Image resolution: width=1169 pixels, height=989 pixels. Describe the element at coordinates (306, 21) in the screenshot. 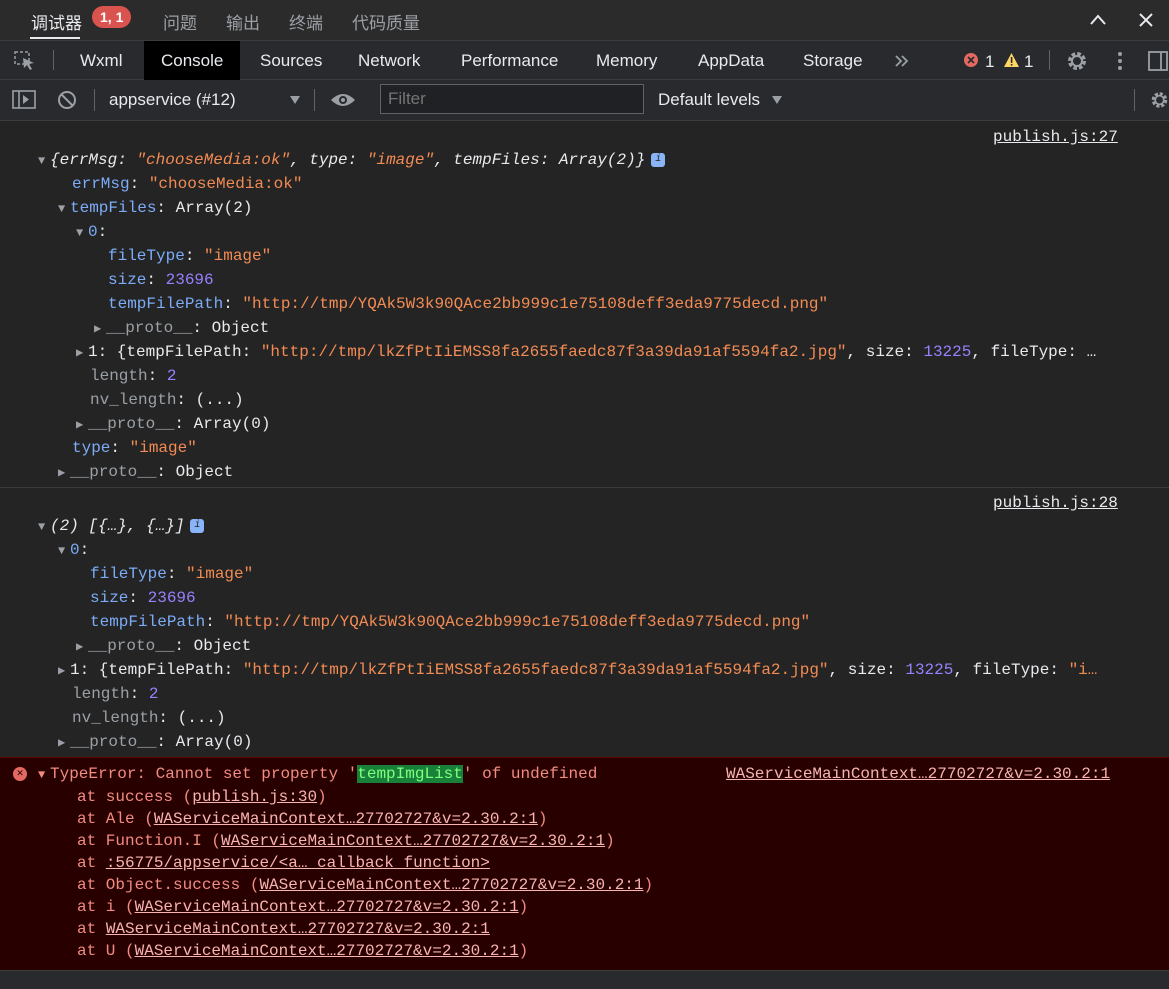

I see `tab-terminal: 终端` at that location.